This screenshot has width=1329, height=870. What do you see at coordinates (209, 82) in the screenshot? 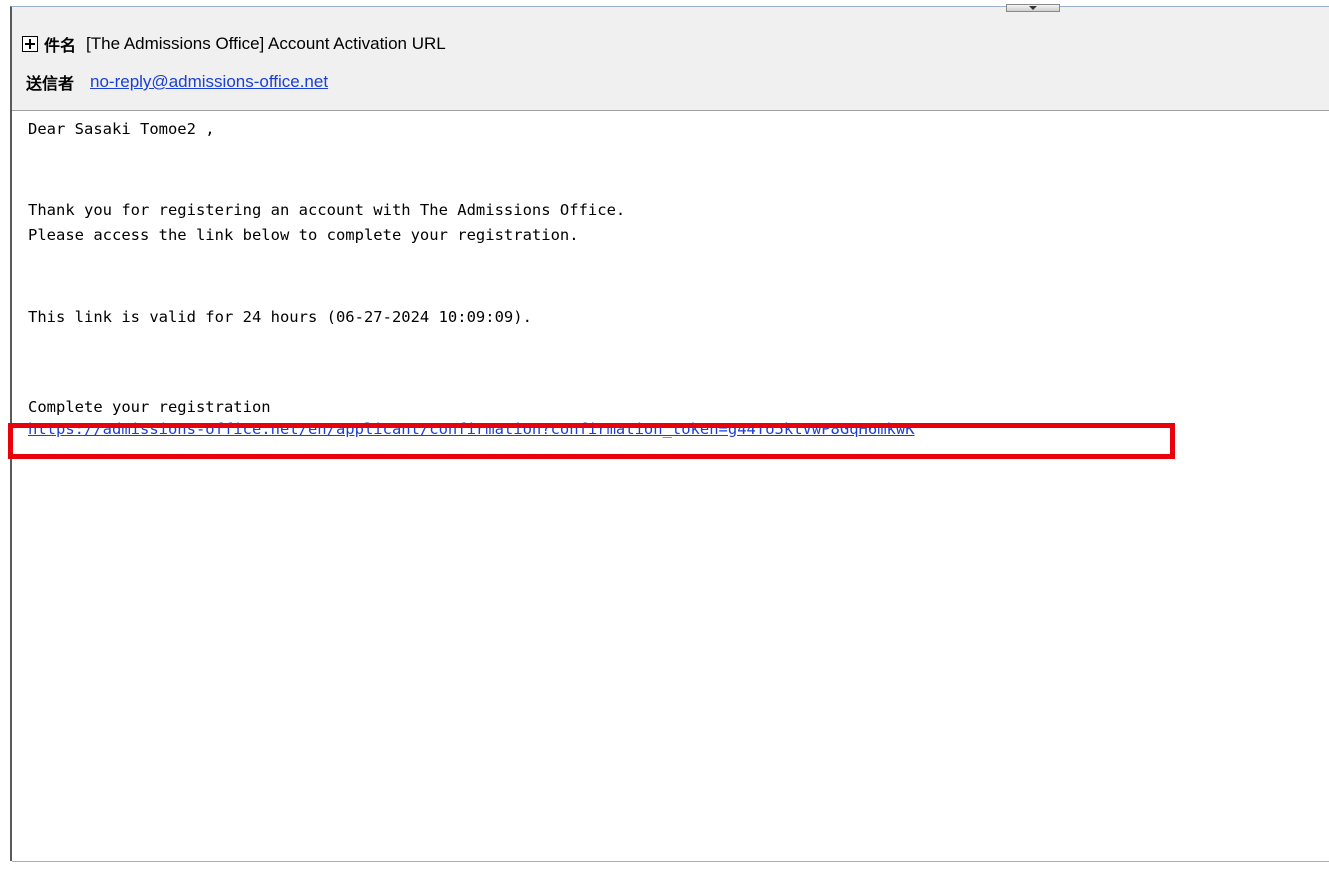
I see `sender-email-link: no-reply@admissions-office.net` at bounding box center [209, 82].